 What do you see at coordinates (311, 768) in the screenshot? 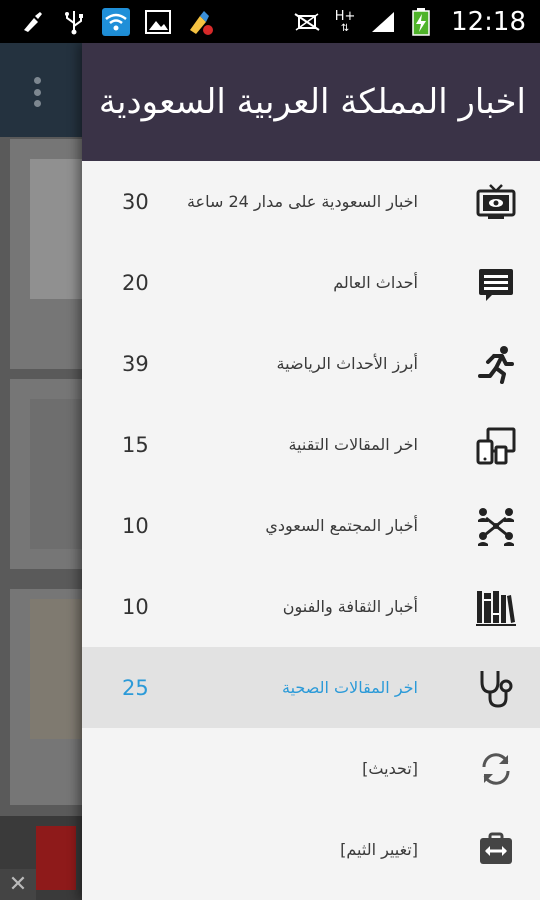
I see `menu-item-refresh: [تحديث]` at bounding box center [311, 768].